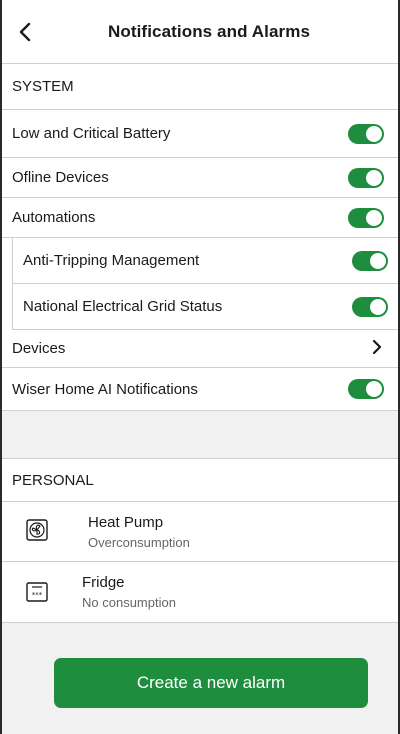 The height and width of the screenshot is (734, 400). Describe the element at coordinates (211, 683) in the screenshot. I see `create-alarm-button: Create a new alarm` at that location.